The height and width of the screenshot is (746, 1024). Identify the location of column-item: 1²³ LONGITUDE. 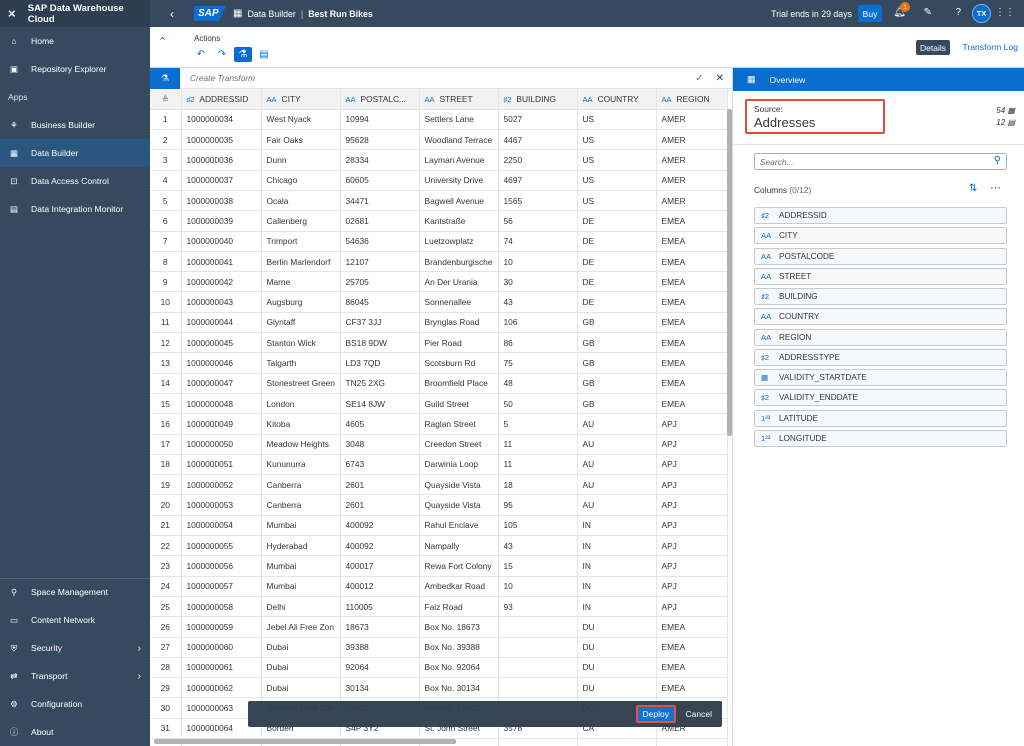
(880, 438).